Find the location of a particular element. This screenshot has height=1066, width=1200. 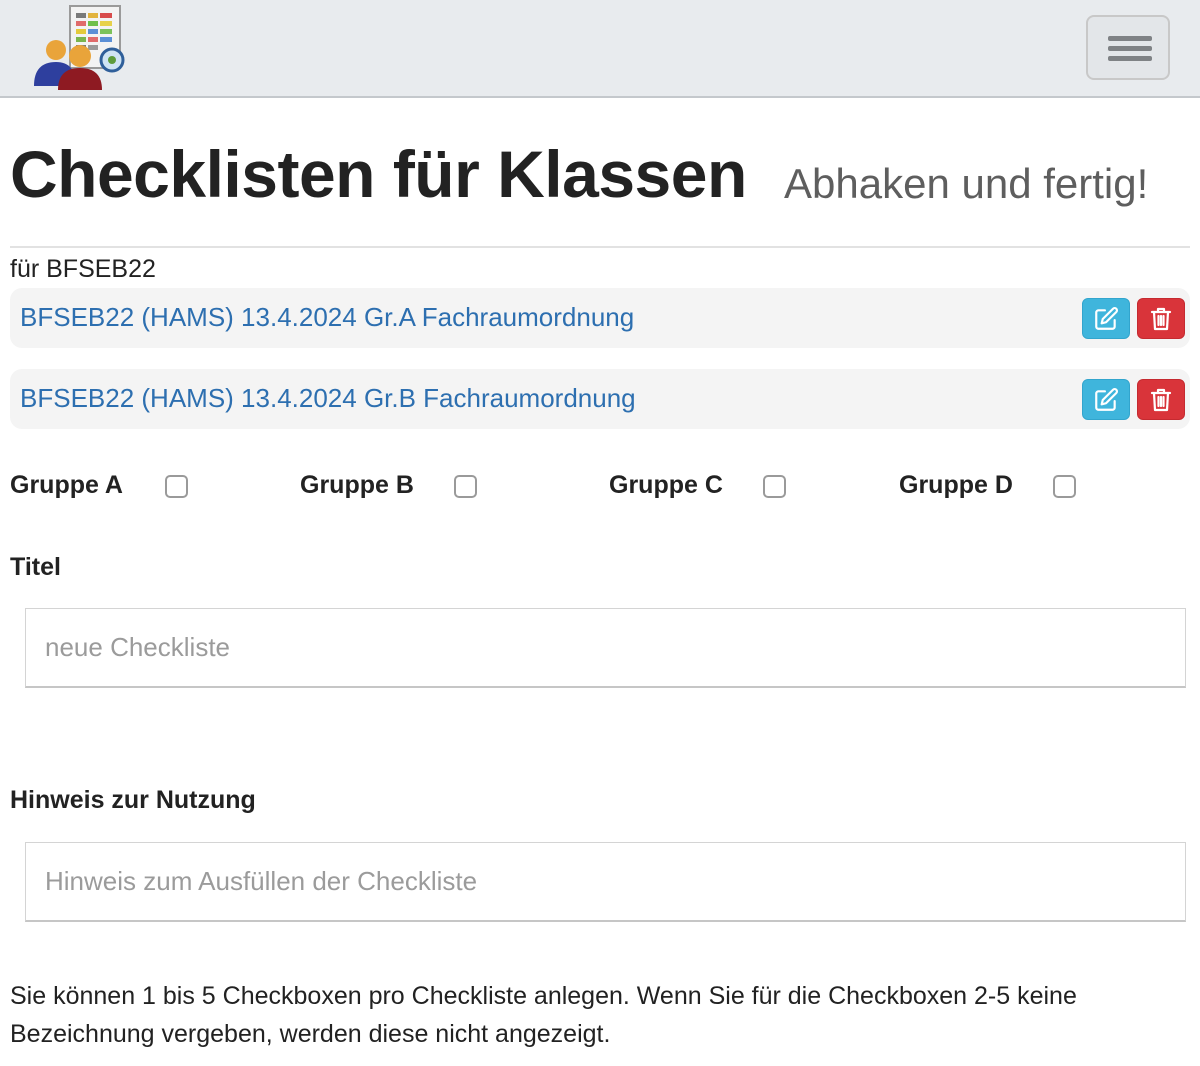

page-subtitle: Abhaken und fertig! is located at coordinates (966, 183).